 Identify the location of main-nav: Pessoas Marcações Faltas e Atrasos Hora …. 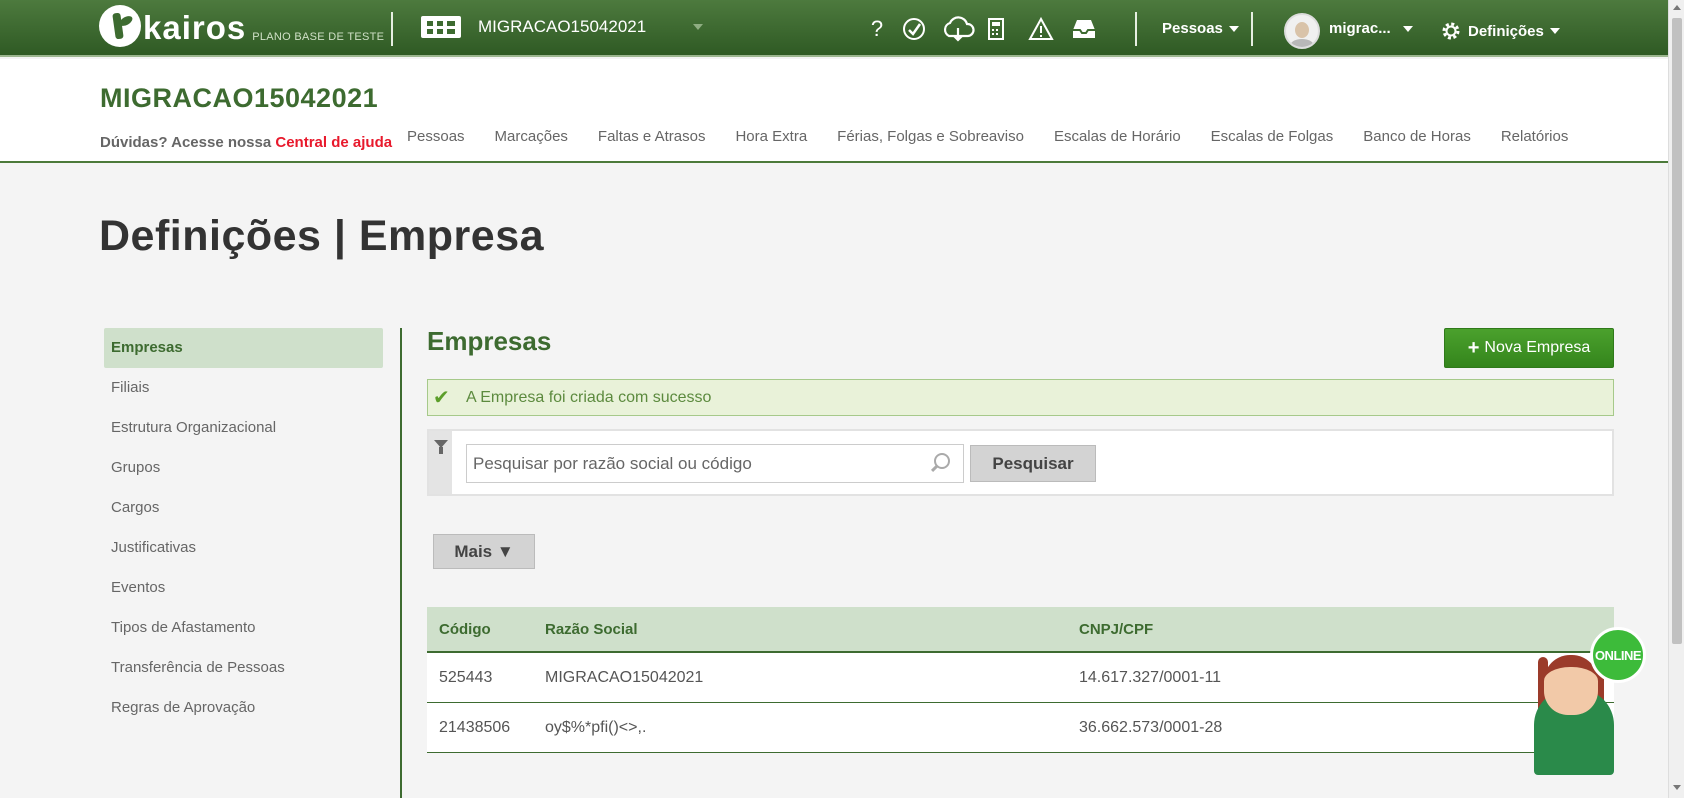
(1002, 136).